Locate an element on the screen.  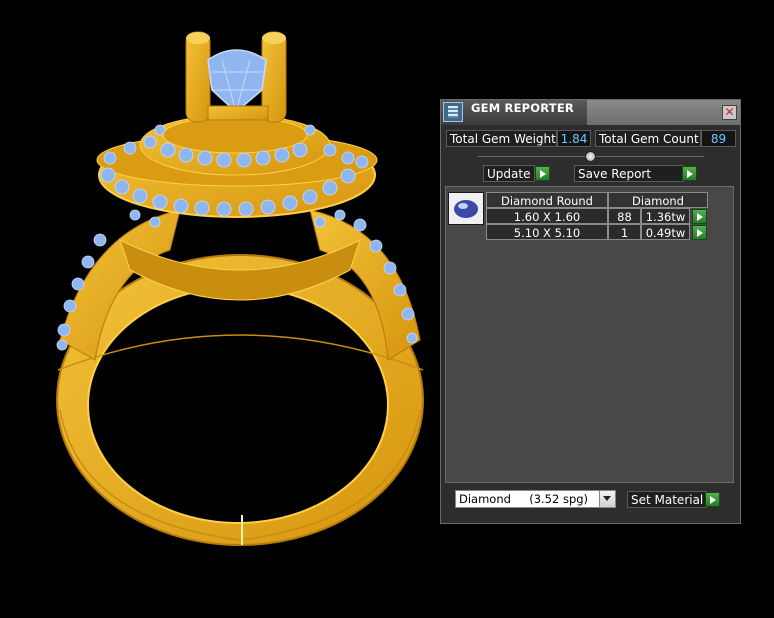
row-size: 5.10 X 5.10 is located at coordinates (547, 232).